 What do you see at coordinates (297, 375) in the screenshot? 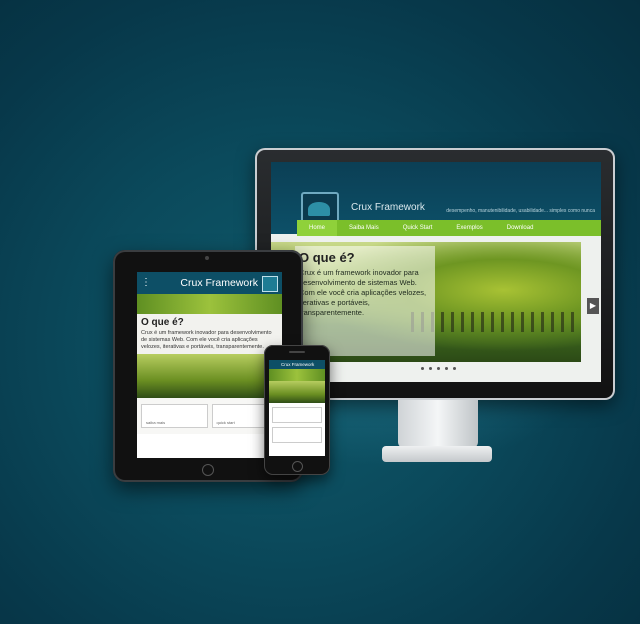
I see `phone-banner` at bounding box center [297, 375].